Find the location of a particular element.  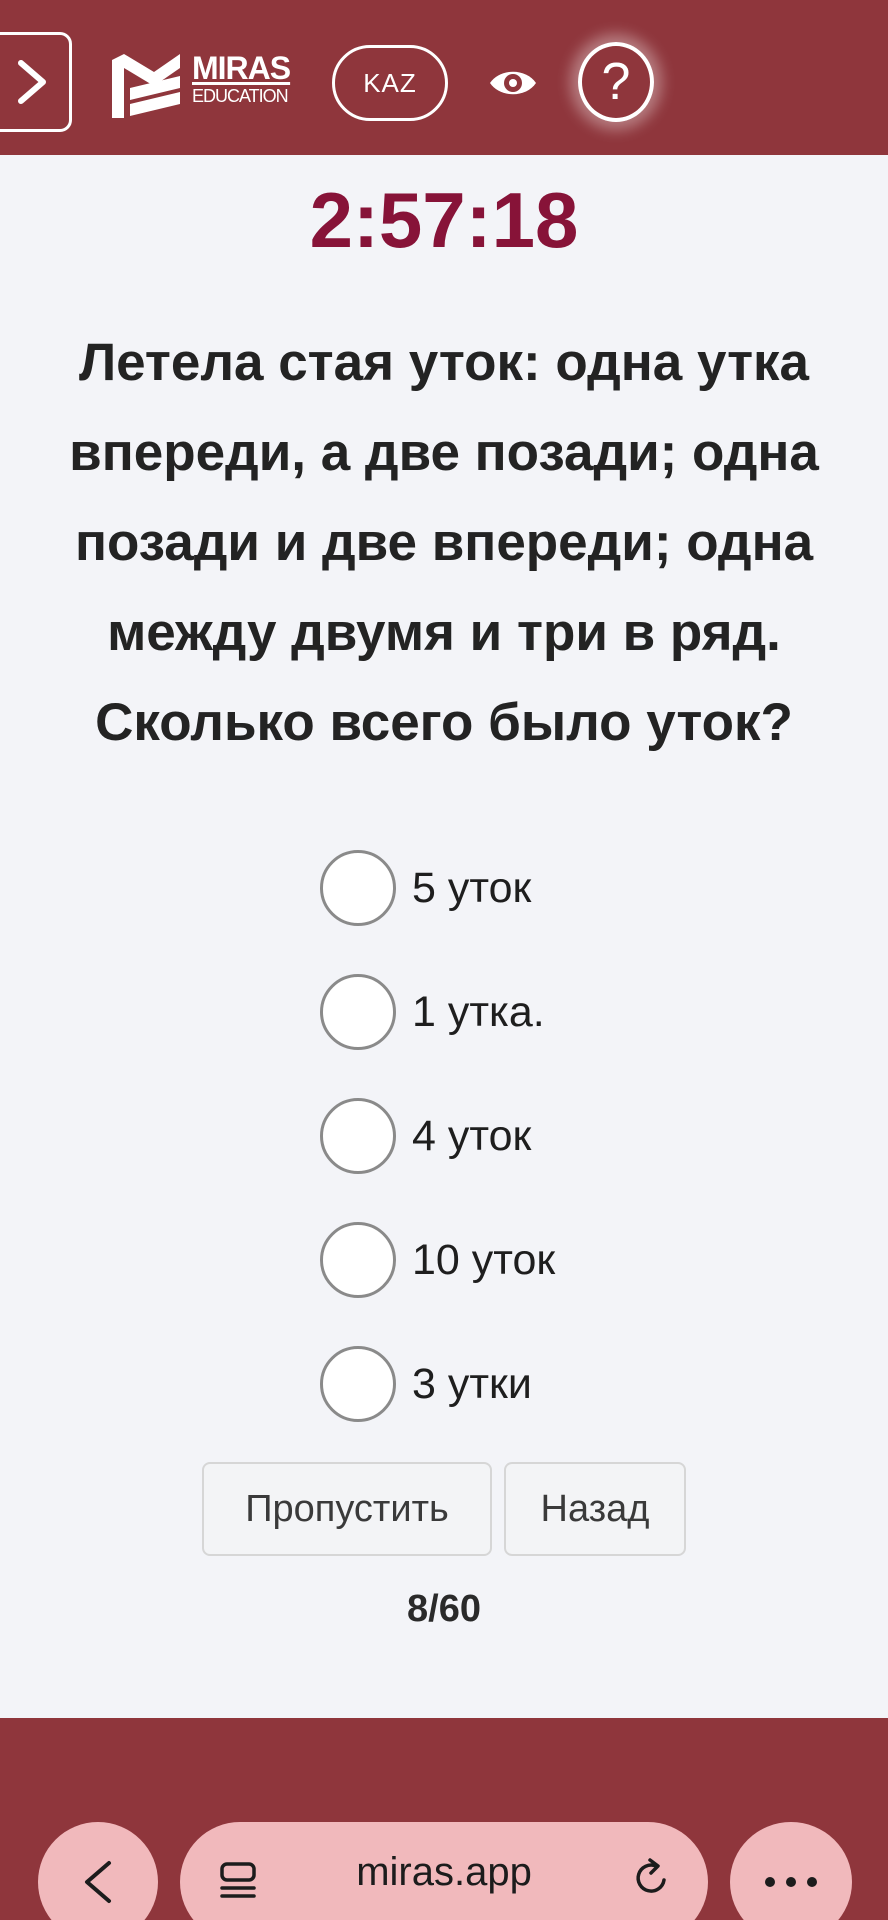

top-header: MIRAS EDUCATION KAZ ? is located at coordinates (444, 77).